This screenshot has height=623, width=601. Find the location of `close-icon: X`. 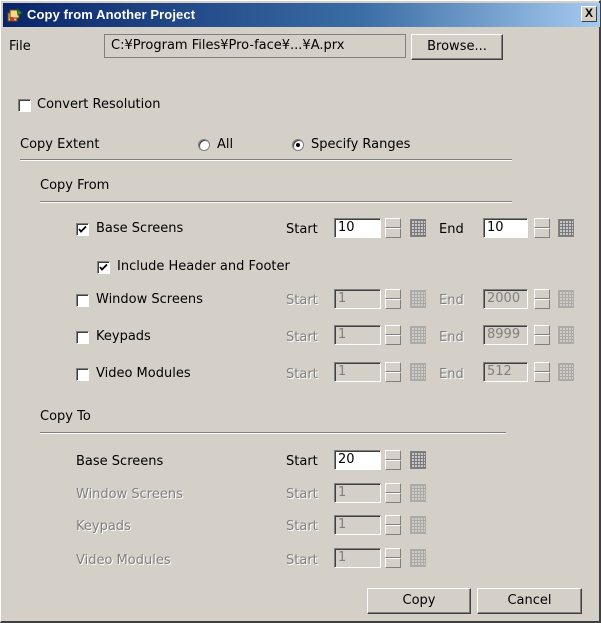

close-icon: X is located at coordinates (588, 13).